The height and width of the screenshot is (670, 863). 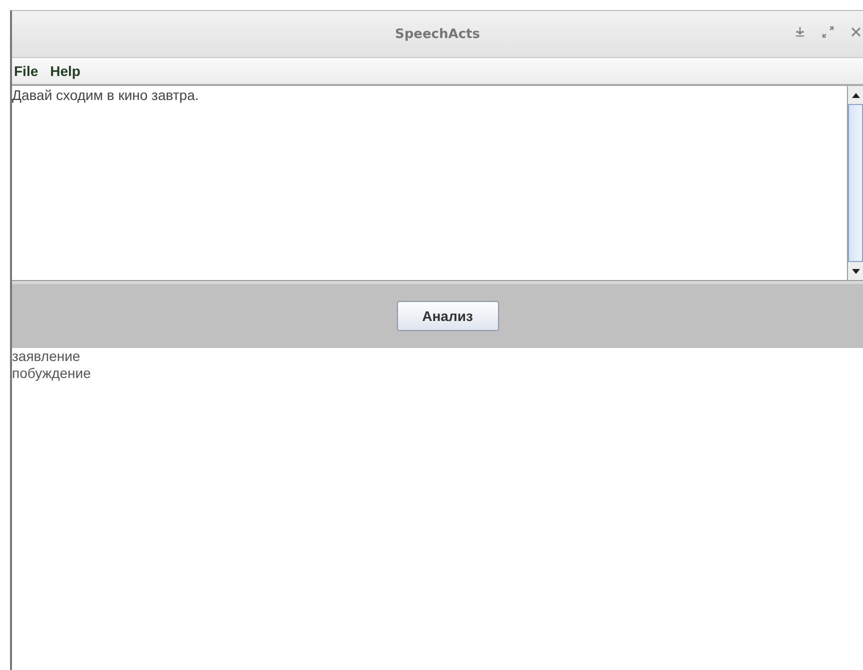 What do you see at coordinates (47, 356) in the screenshot?
I see `result-line: заявление` at bounding box center [47, 356].